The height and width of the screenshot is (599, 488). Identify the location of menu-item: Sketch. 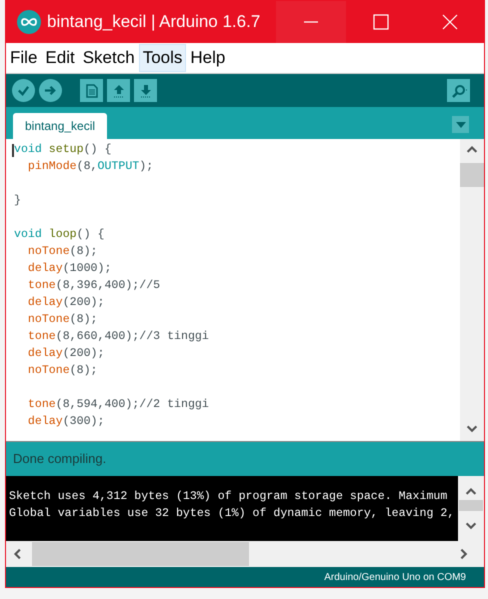
(108, 58).